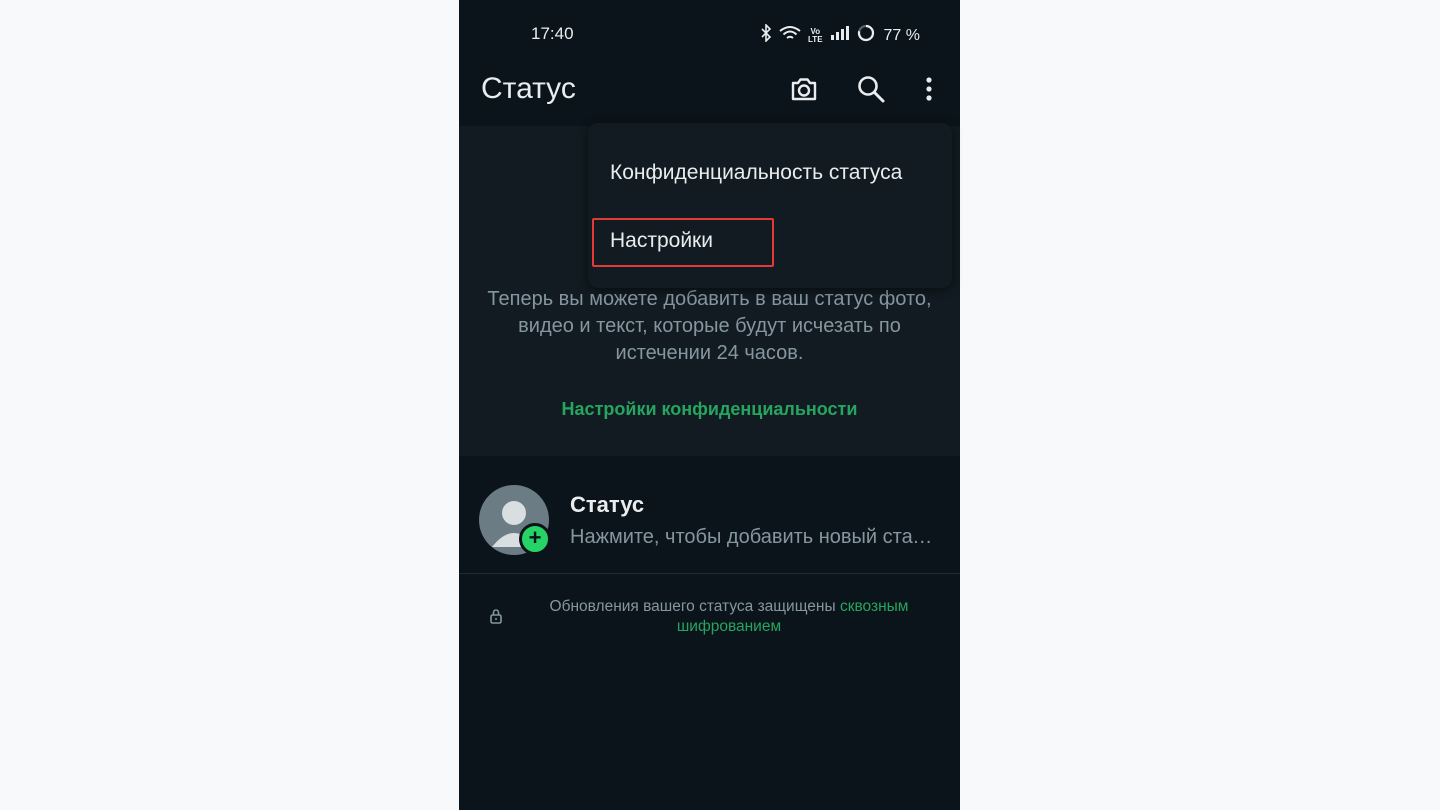  Describe the element at coordinates (815, 35) in the screenshot. I see `volte-icon: Vo LTE` at that location.